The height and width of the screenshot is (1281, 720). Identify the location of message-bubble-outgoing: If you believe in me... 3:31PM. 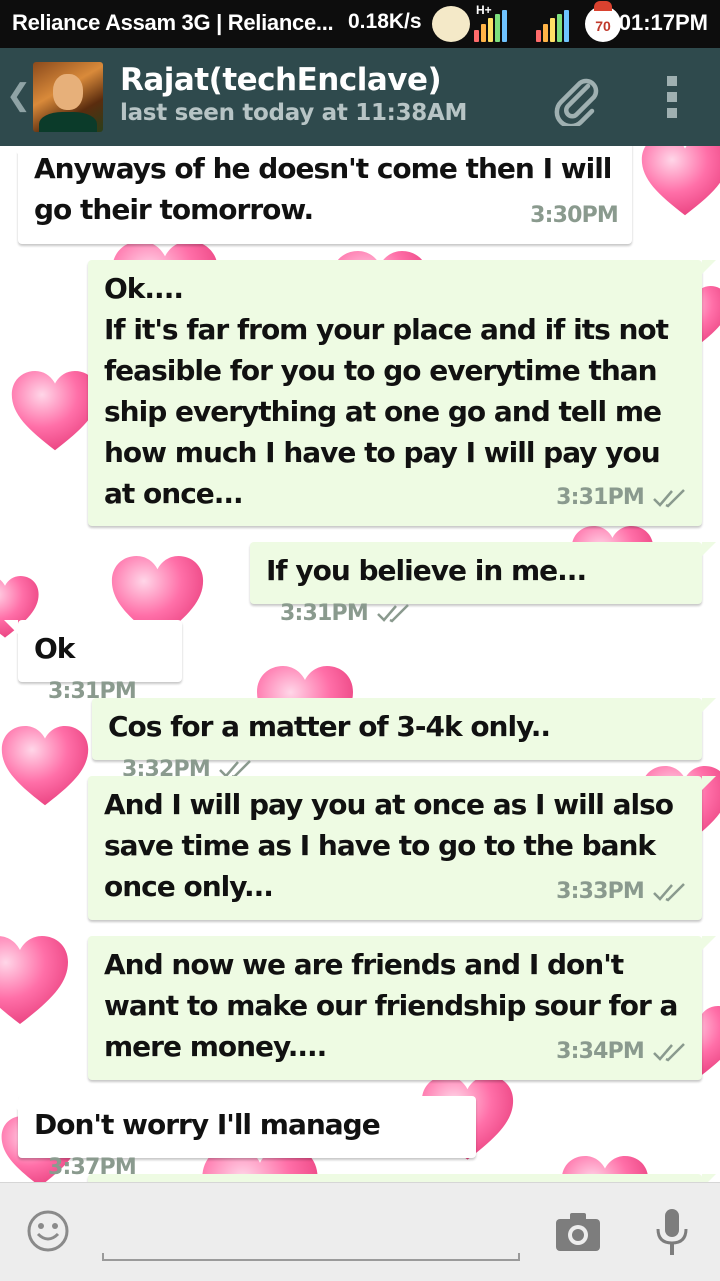
(483, 584).